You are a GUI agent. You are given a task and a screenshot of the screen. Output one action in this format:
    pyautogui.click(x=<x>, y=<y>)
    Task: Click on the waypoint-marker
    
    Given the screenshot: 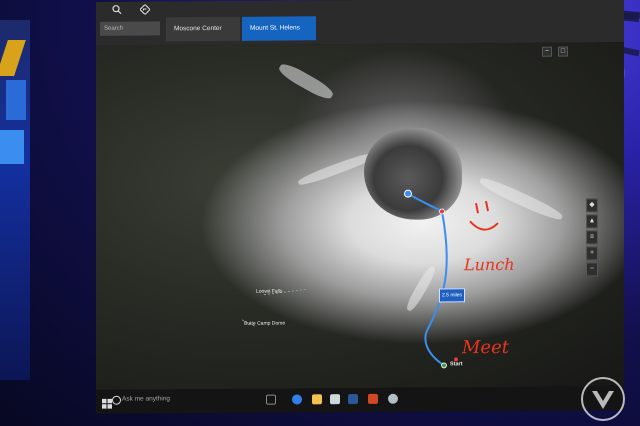 What is the action you would take?
    pyautogui.click(x=408, y=193)
    